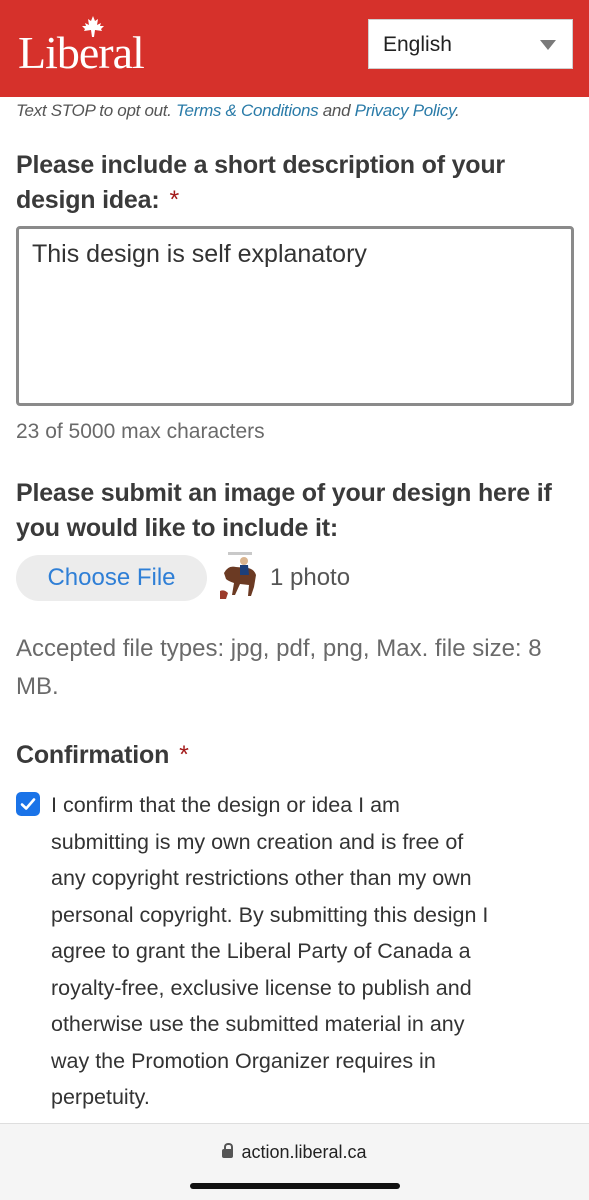  Describe the element at coordinates (295, 1186) in the screenshot. I see `home-indicator` at that location.